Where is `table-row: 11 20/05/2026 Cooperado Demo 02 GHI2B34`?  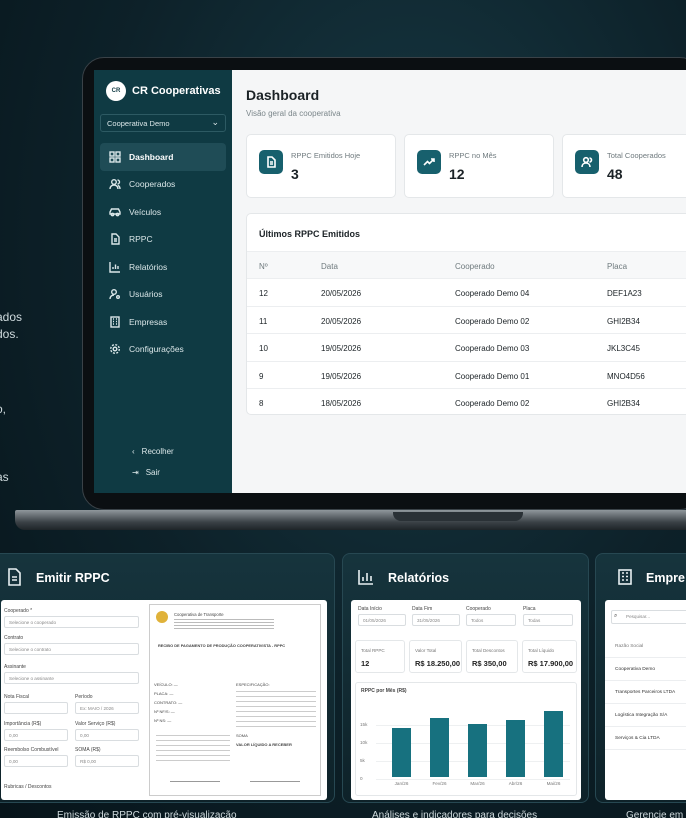 table-row: 11 20/05/2026 Cooperado Demo 02 GHI2B34 is located at coordinates (466, 320).